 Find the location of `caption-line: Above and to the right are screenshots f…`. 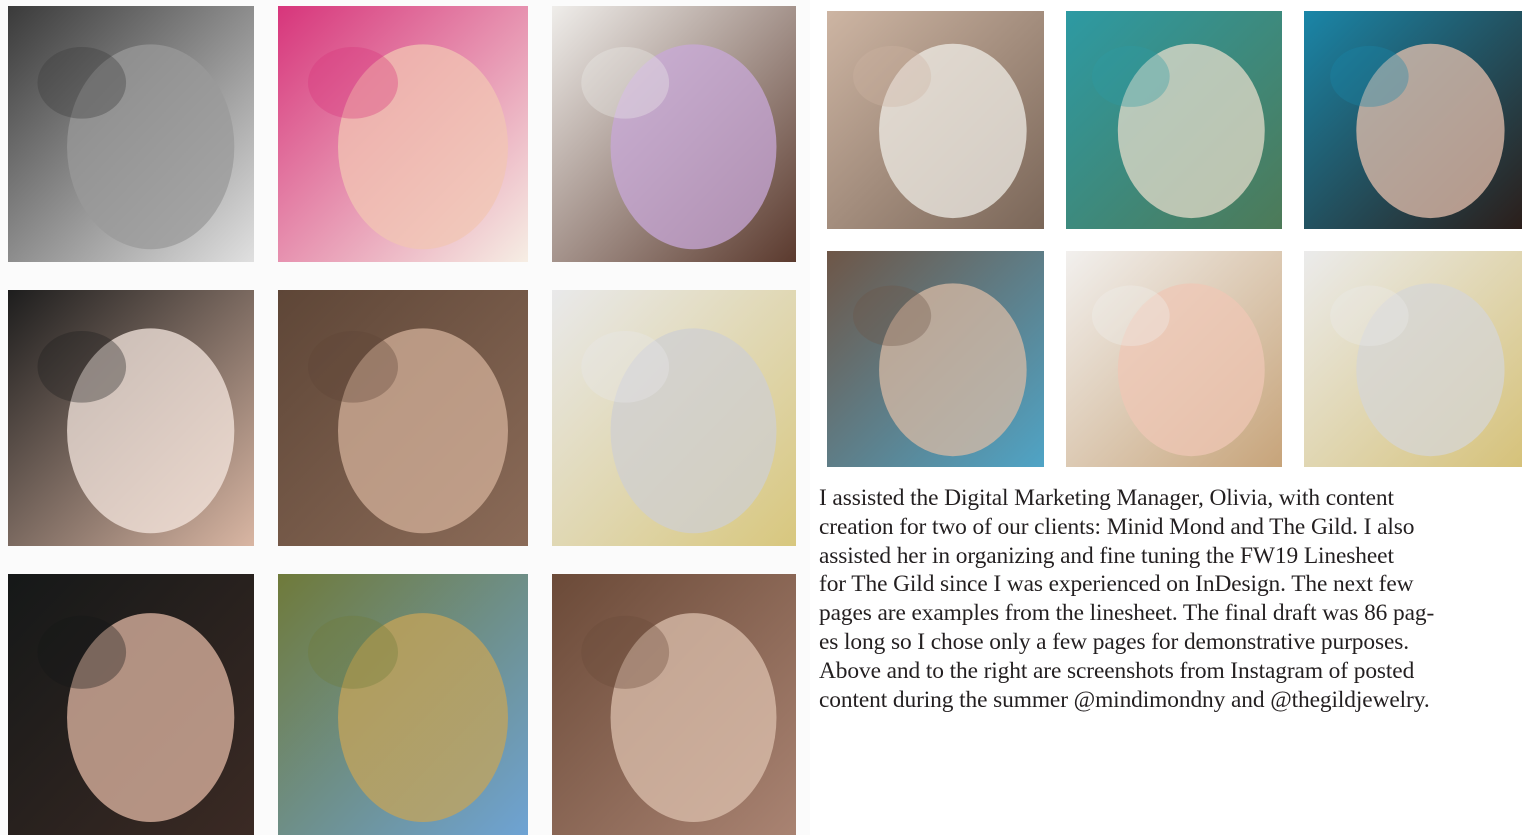

caption-line: Above and to the right are screenshots f… is located at coordinates (1117, 670).